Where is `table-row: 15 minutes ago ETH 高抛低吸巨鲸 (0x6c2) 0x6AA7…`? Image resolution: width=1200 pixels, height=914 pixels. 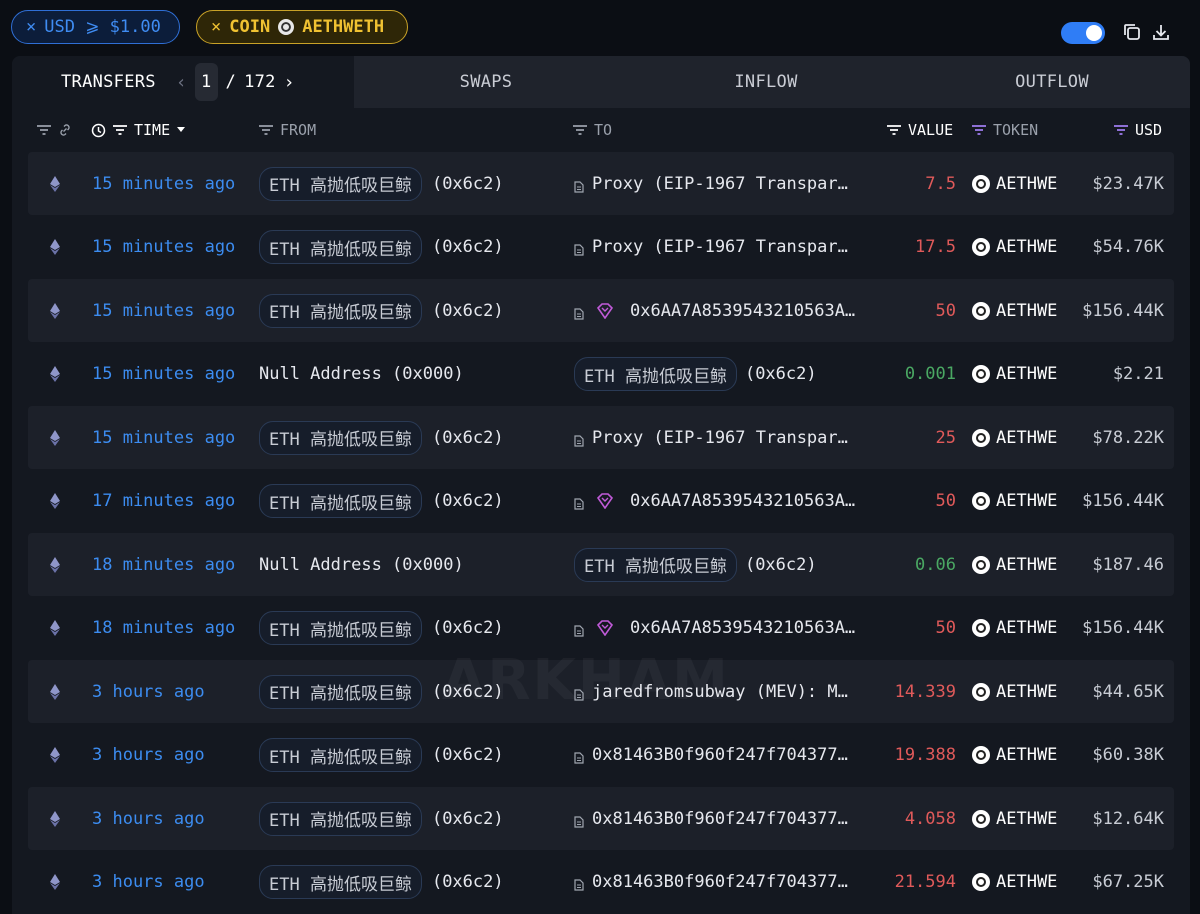 table-row: 15 minutes ago ETH 高抛低吸巨鲸 (0x6c2) 0x6AA7… is located at coordinates (601, 310).